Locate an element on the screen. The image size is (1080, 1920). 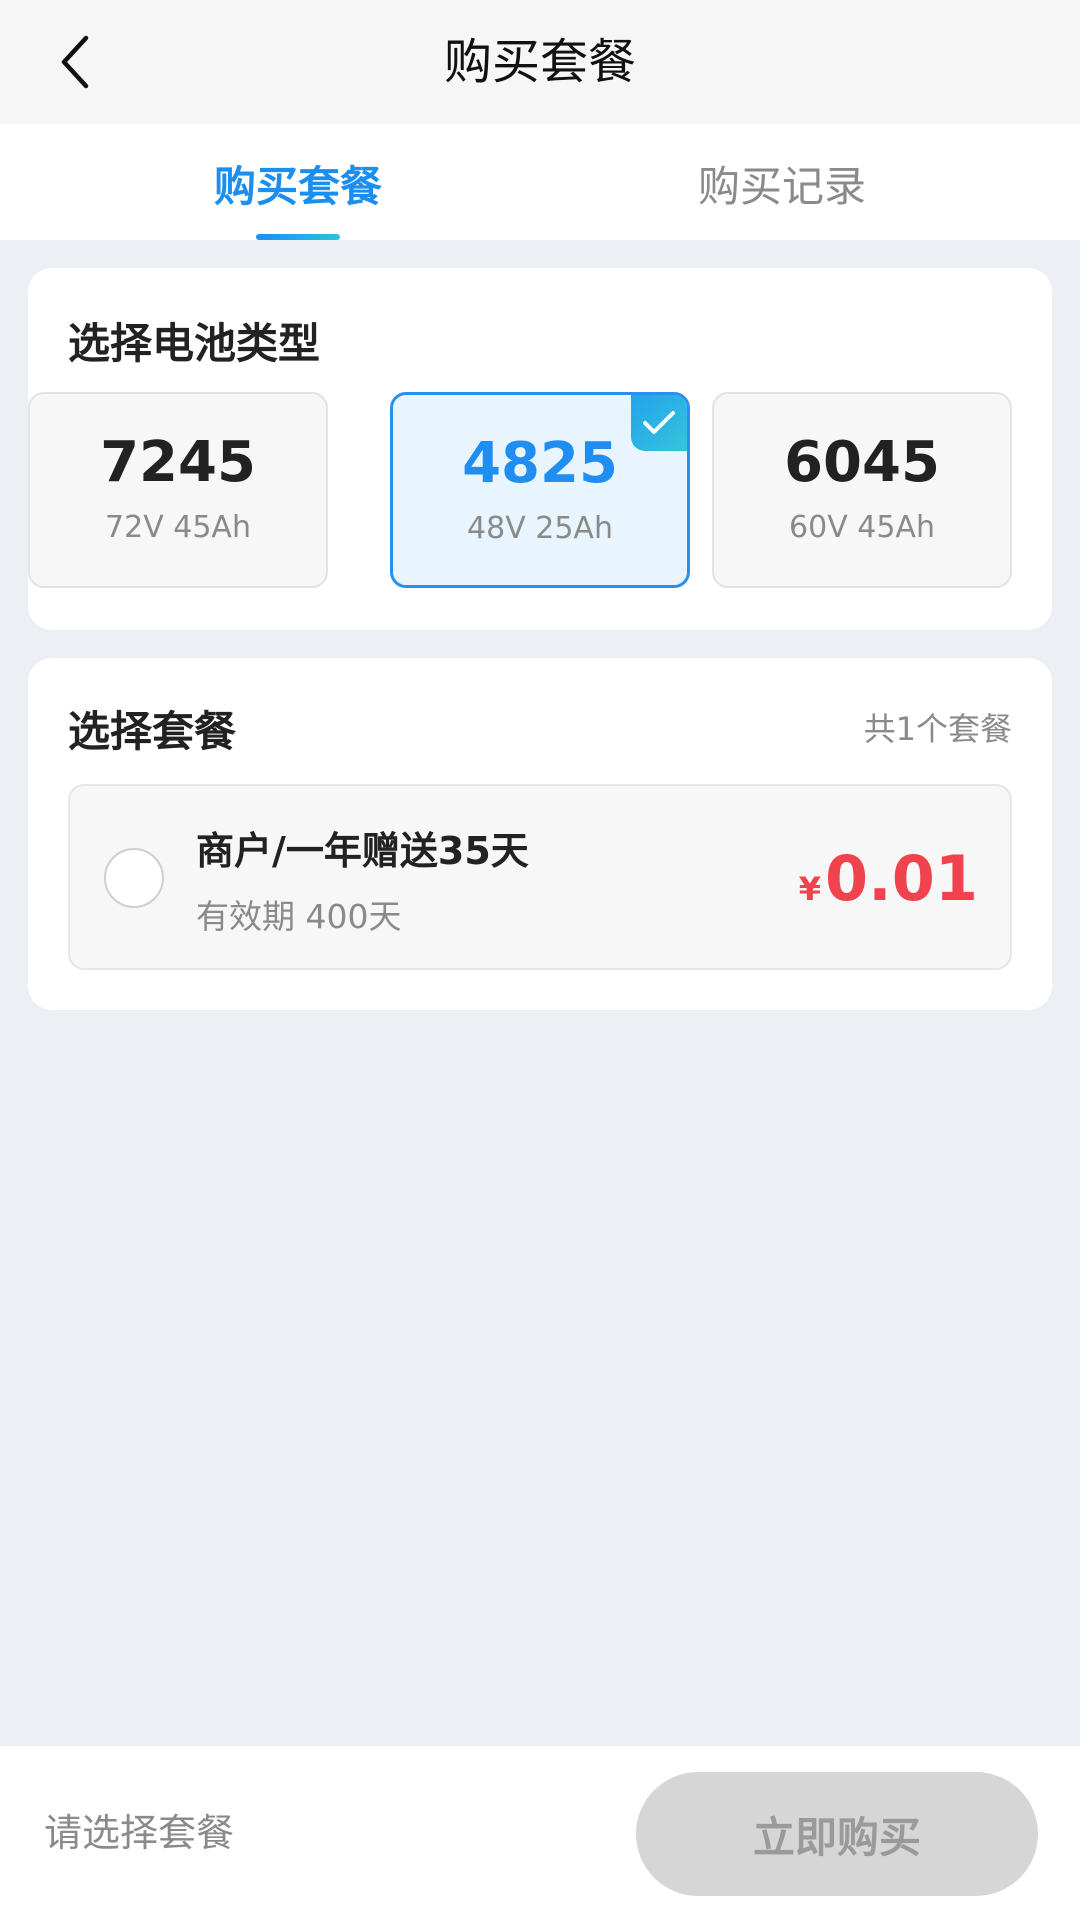
active-tab-indicator is located at coordinates (298, 237).